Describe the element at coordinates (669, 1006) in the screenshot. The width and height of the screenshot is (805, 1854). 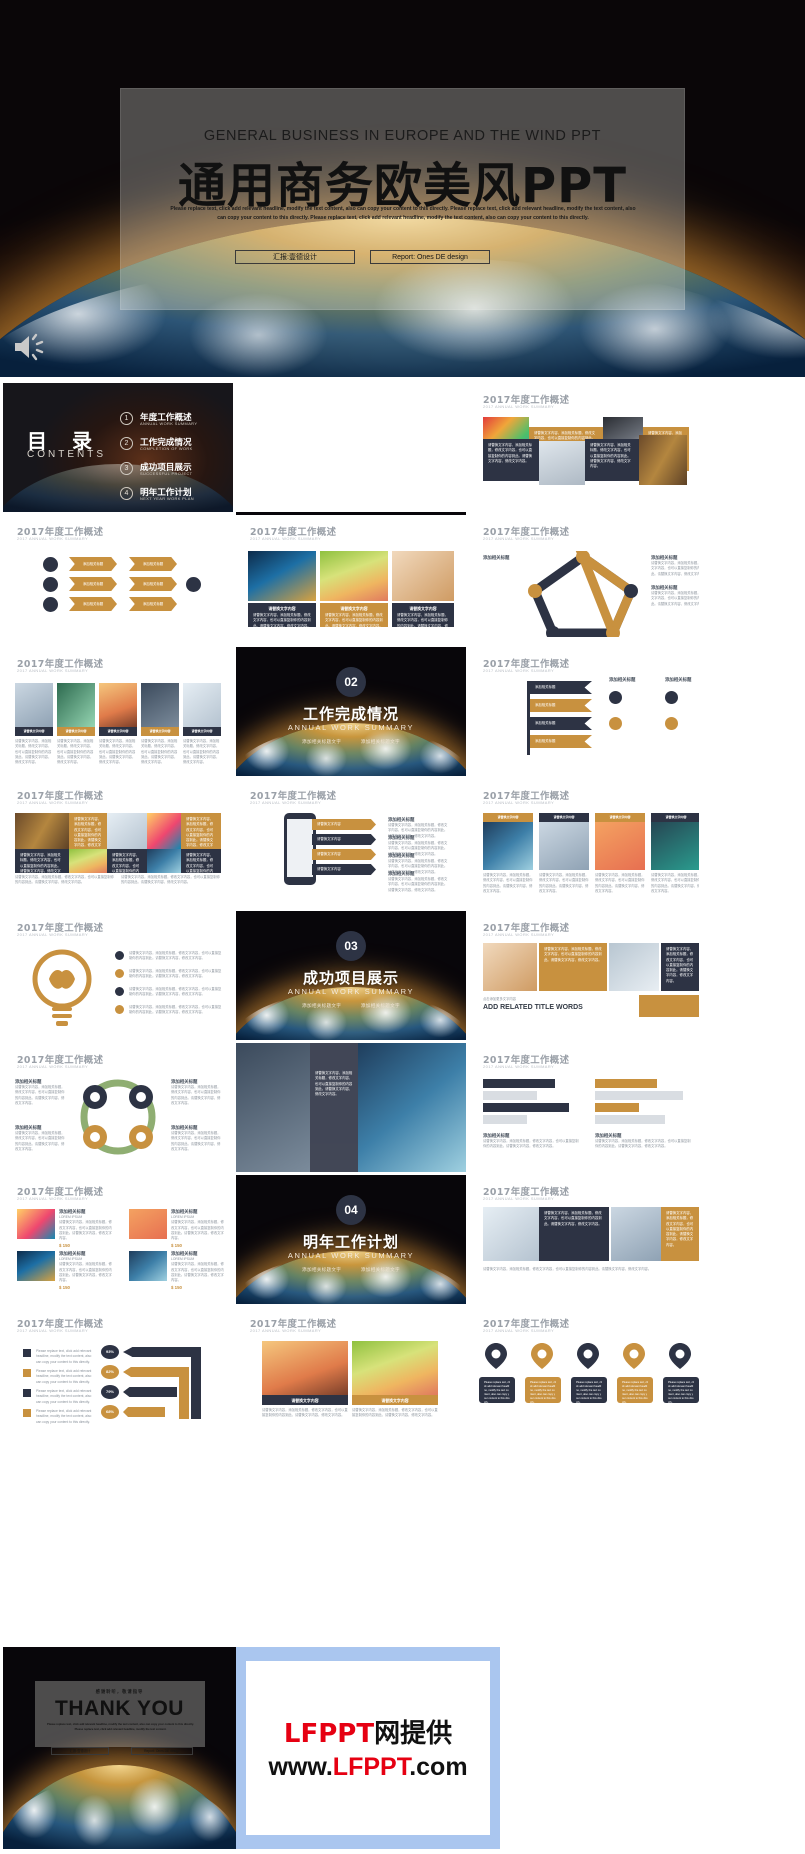
I see `accent-block` at that location.